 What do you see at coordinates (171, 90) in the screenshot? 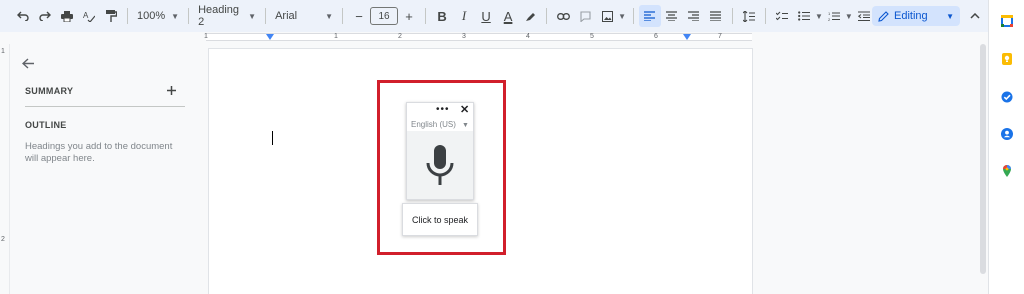
I see `add-summary-icon` at bounding box center [171, 90].